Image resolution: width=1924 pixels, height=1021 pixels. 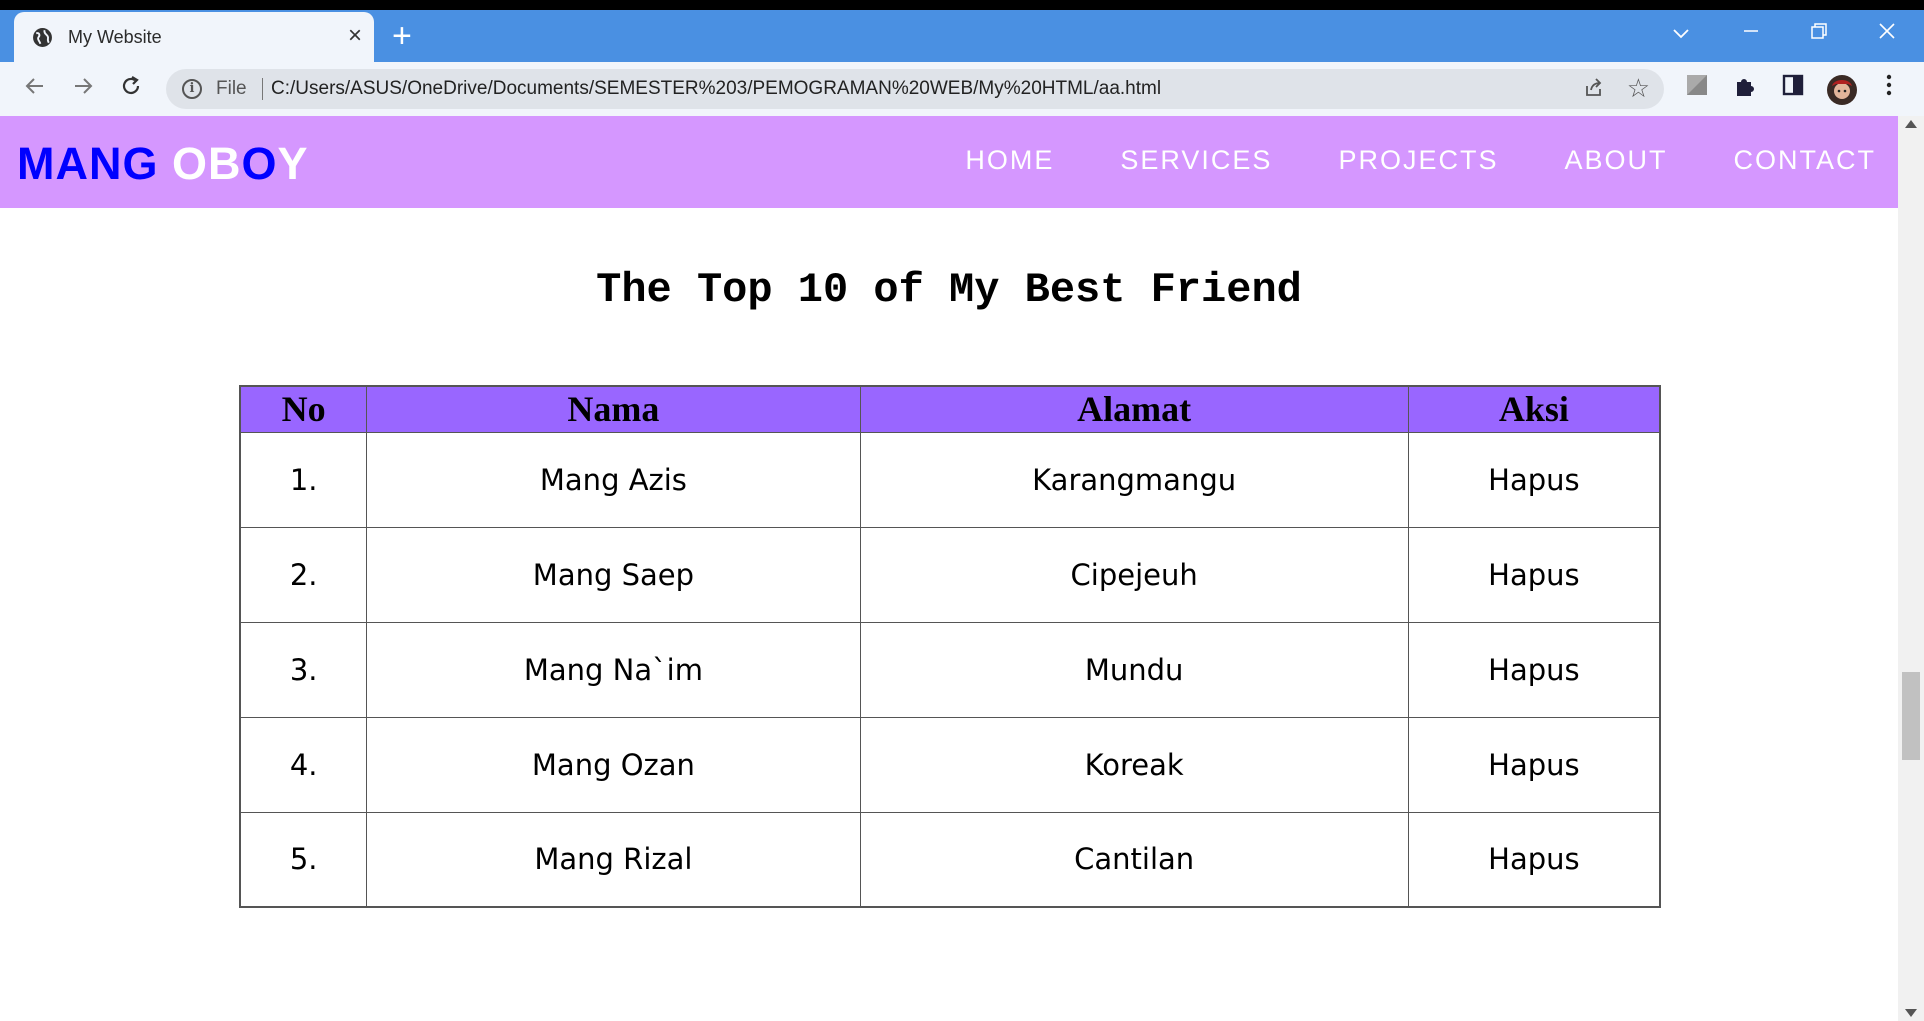 I want to click on cell-nama: Mang Na`im, so click(x=613, y=669).